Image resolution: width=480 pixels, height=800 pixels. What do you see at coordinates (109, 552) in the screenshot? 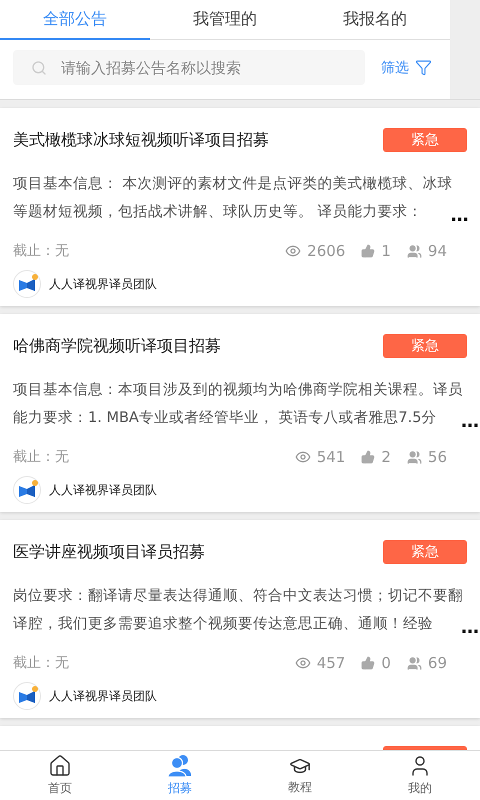
I see `post-title: 医学讲座视频项目译员招募` at bounding box center [109, 552].